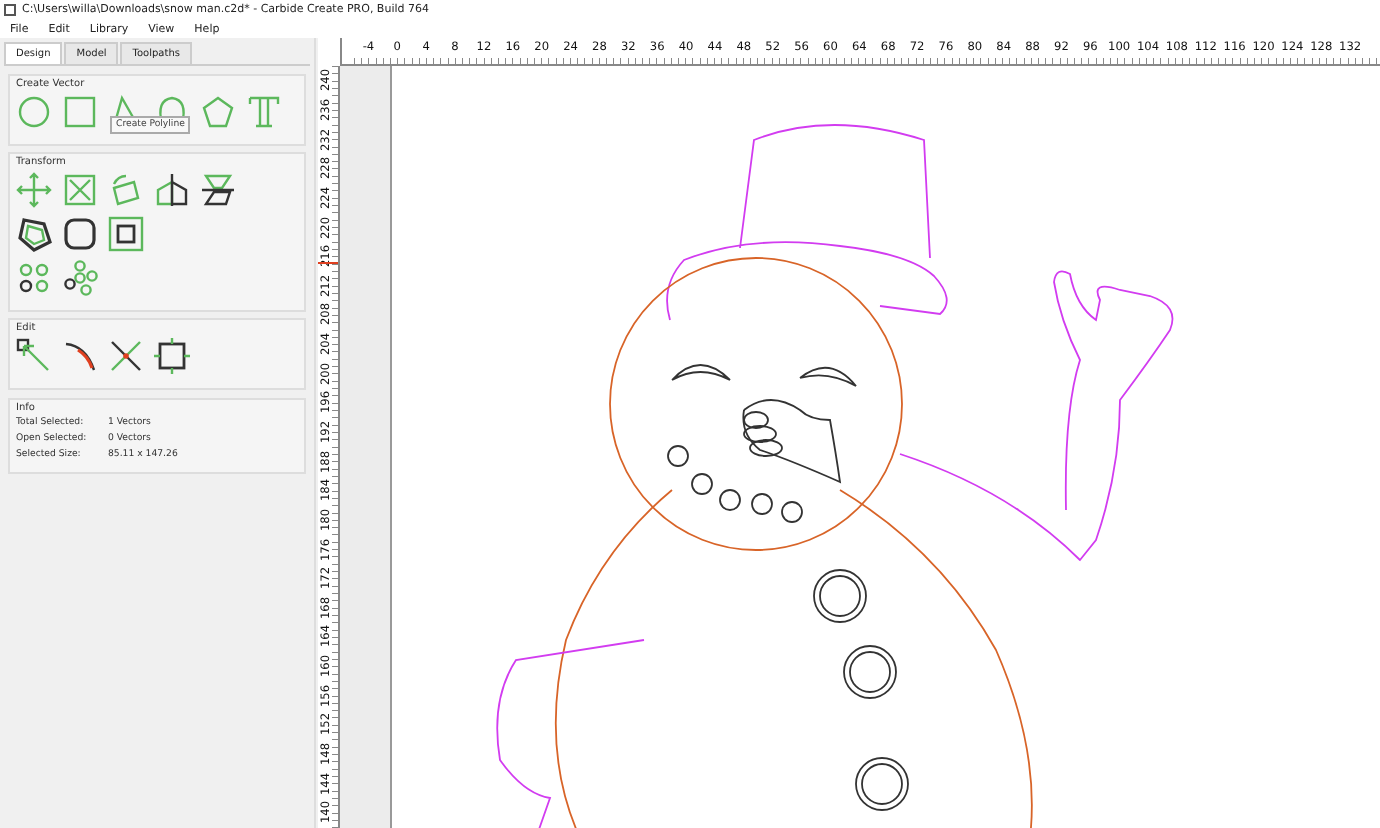  Describe the element at coordinates (34, 356) in the screenshot. I see `node-arrow-icon` at that location.